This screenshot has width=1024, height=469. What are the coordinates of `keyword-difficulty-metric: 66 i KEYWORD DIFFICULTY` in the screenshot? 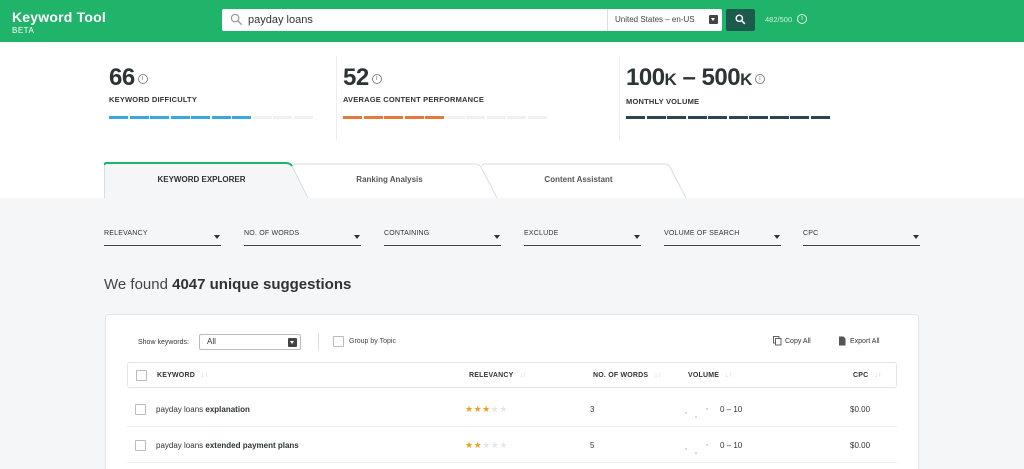 It's located at (153, 84).